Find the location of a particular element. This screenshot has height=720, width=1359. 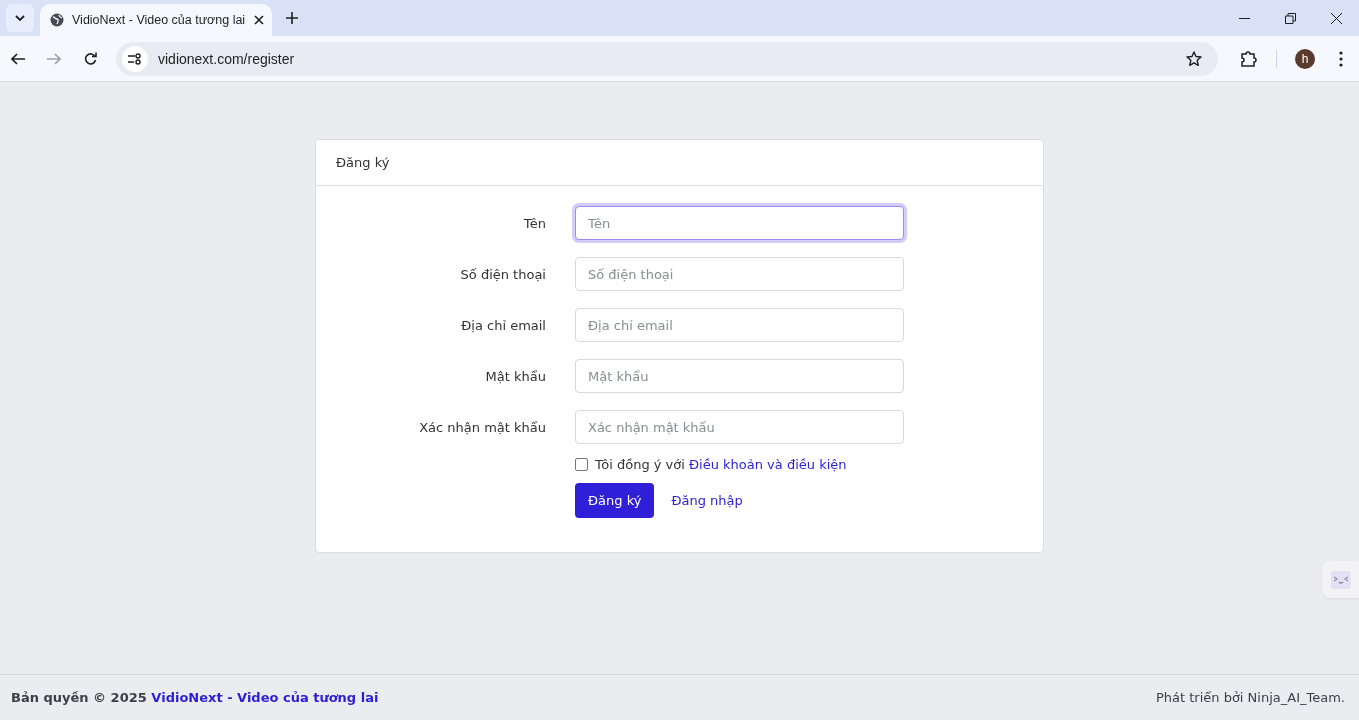

close-icon is located at coordinates (1336, 18).